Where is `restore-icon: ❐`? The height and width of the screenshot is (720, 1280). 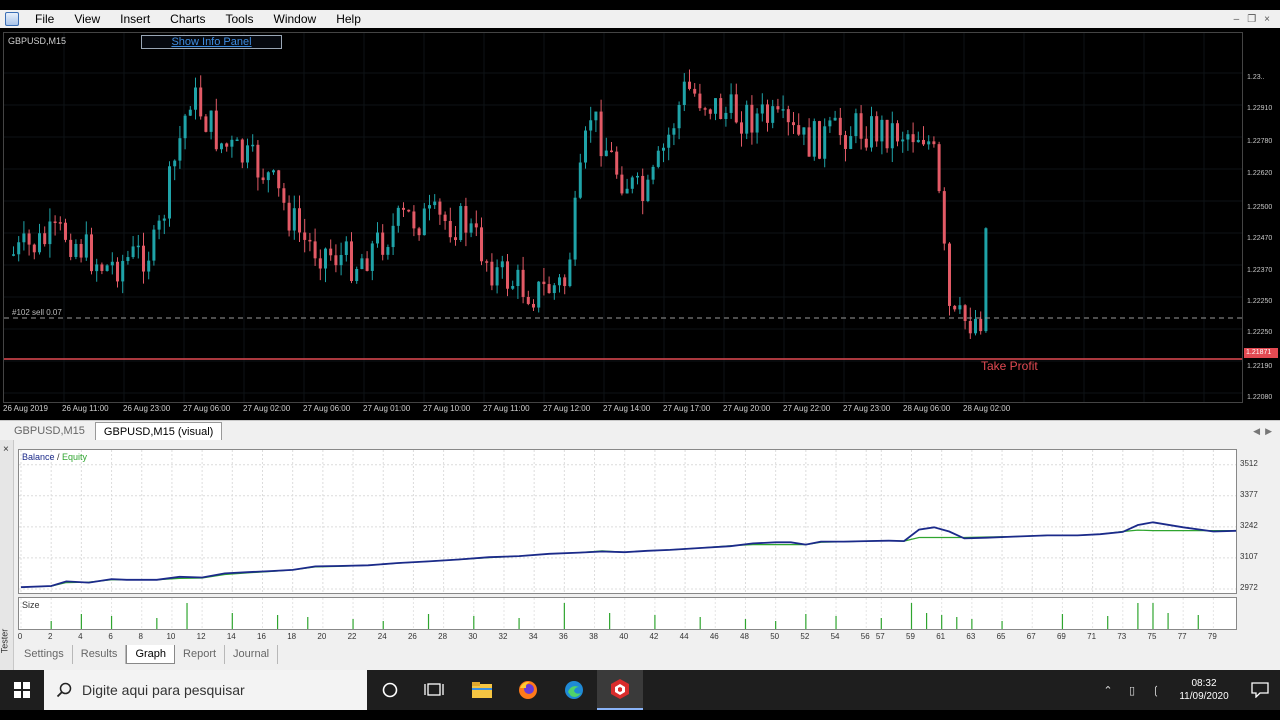 restore-icon: ❐ is located at coordinates (1251, 19).